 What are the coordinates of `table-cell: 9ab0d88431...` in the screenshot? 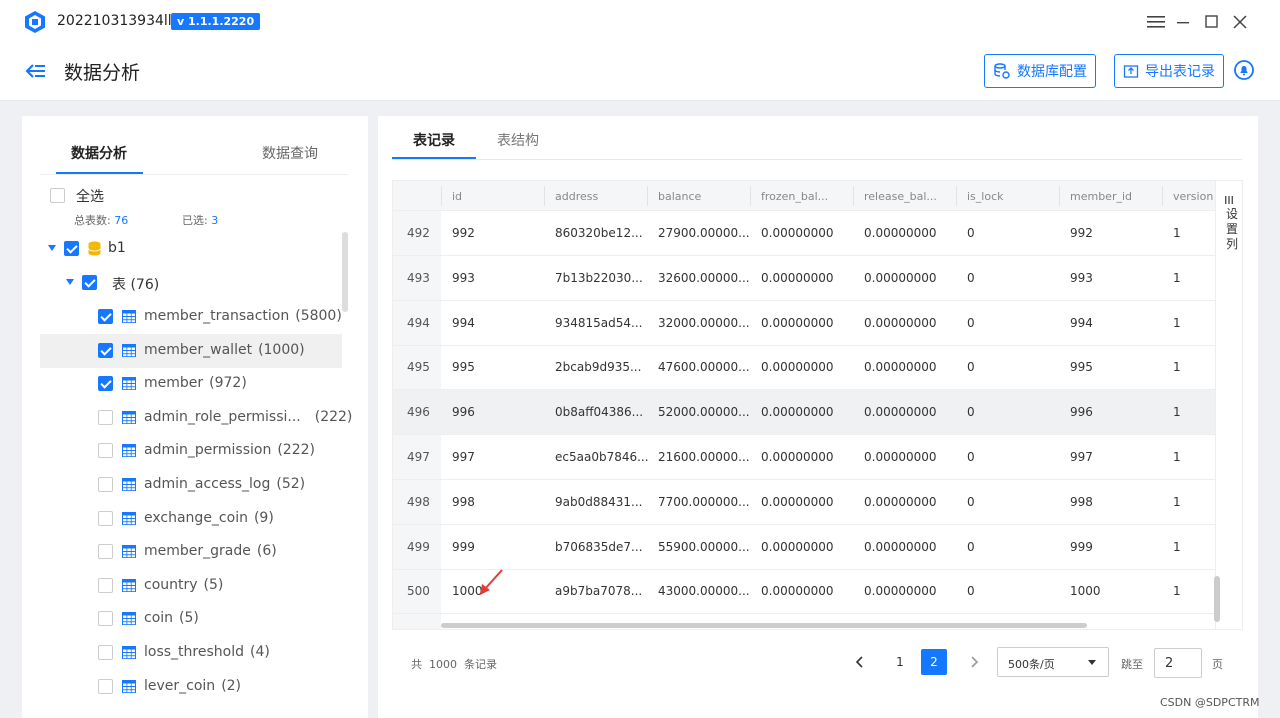 It's located at (598, 502).